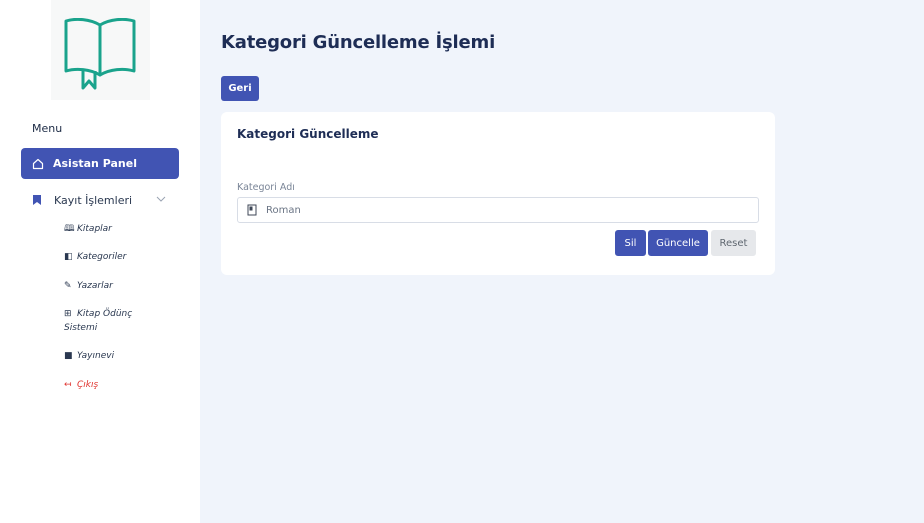 The height and width of the screenshot is (523, 924). What do you see at coordinates (358, 42) in the screenshot?
I see `page-title: Kategori Güncelleme İşlemi` at bounding box center [358, 42].